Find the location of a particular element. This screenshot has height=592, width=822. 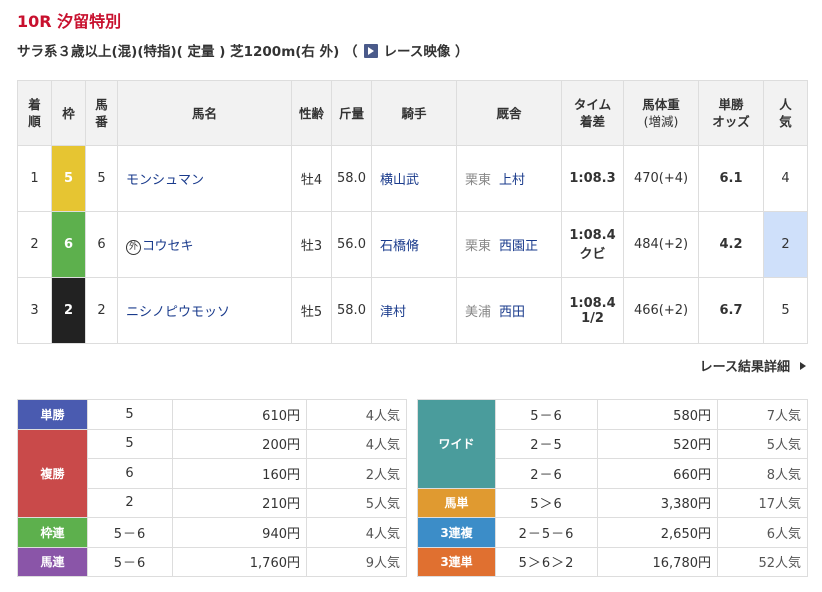

race-detail-link: レース結果詳細 is located at coordinates (753, 365).